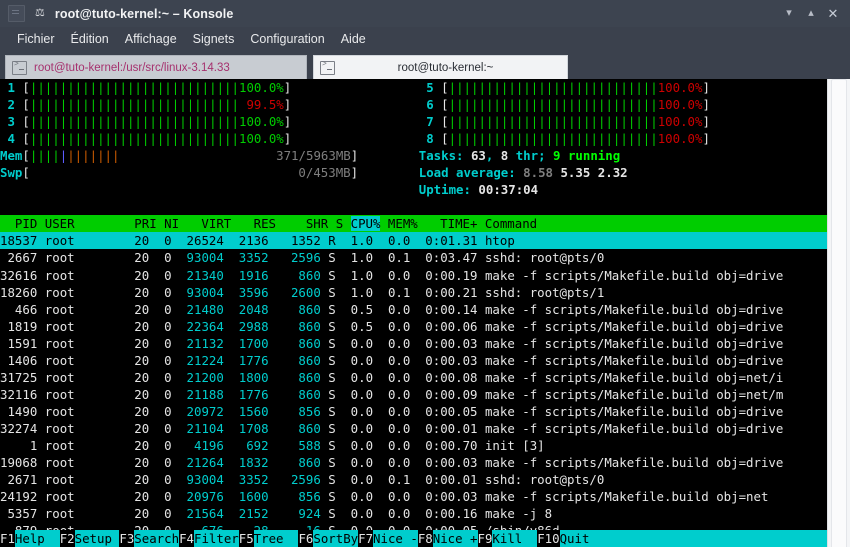 The image size is (850, 547). I want to click on cell-state: S, so click(328, 326).